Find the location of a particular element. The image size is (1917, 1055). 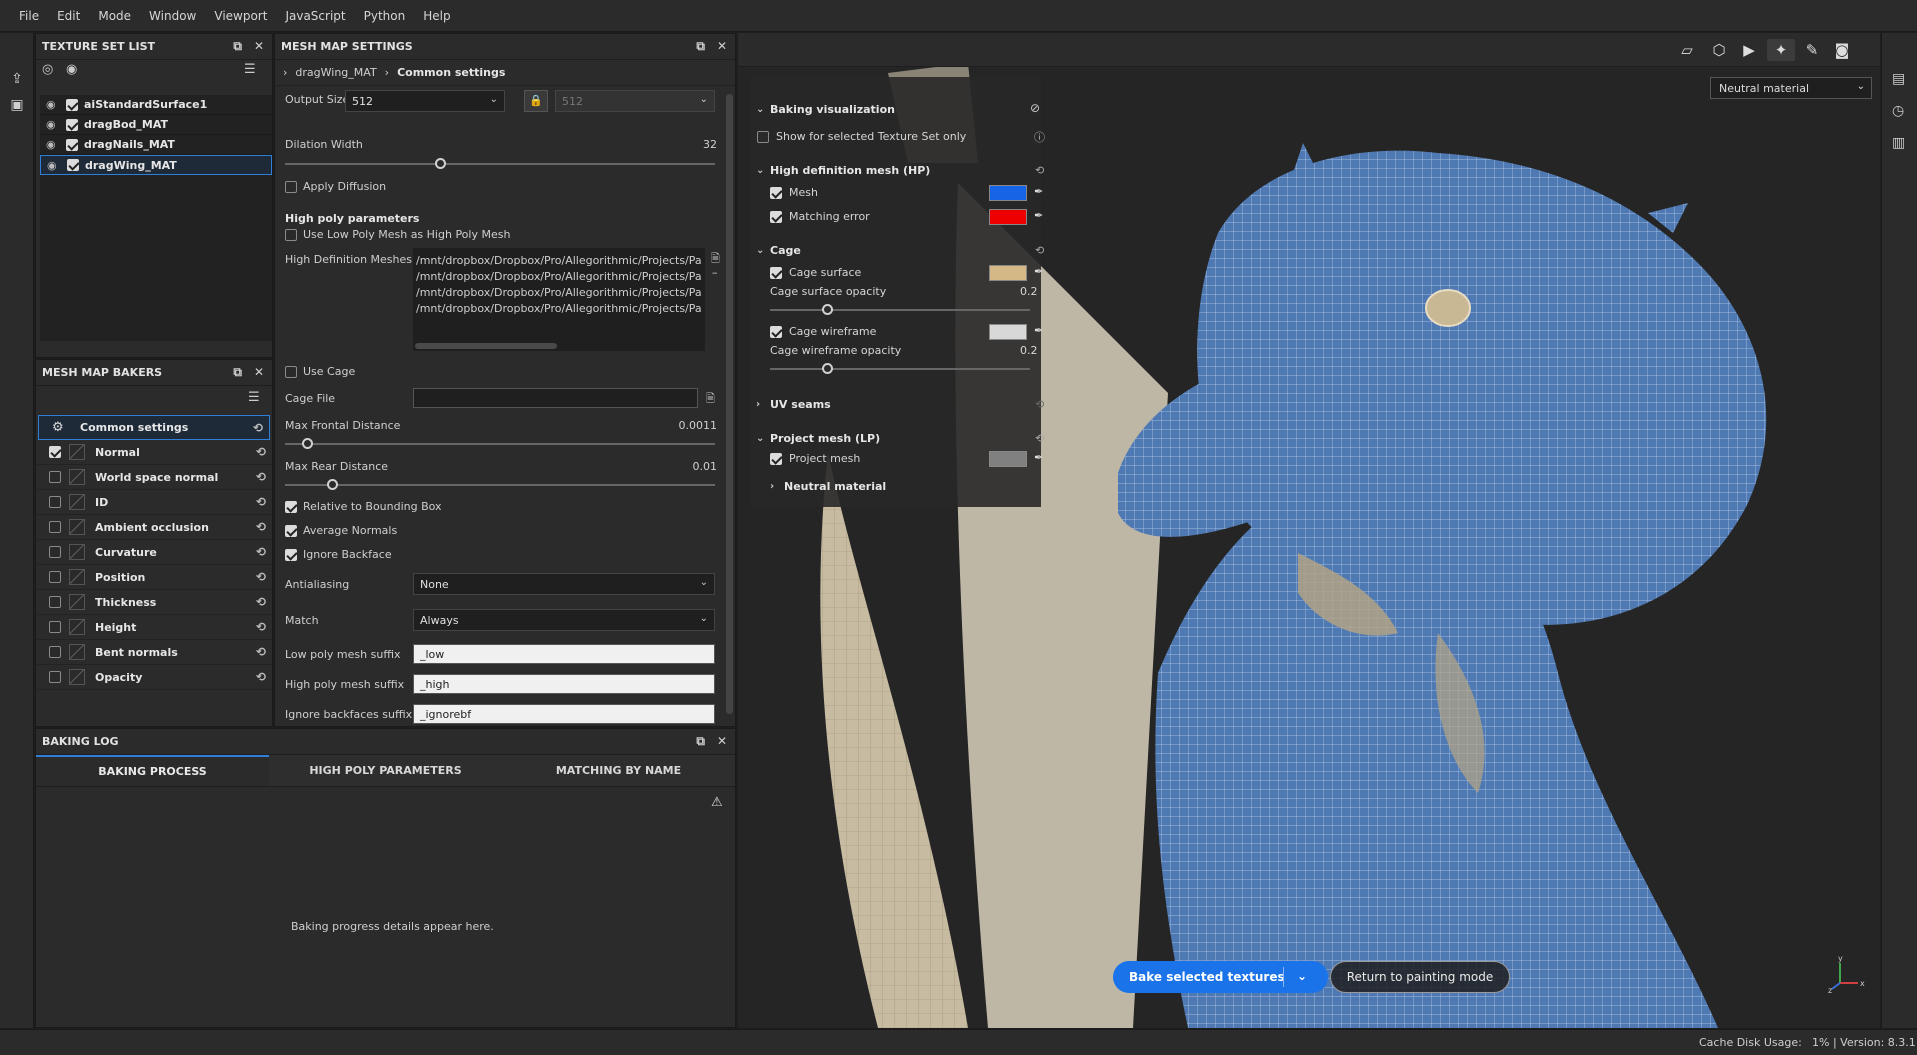

cage-wireframe-color-swatch is located at coordinates (1008, 332).